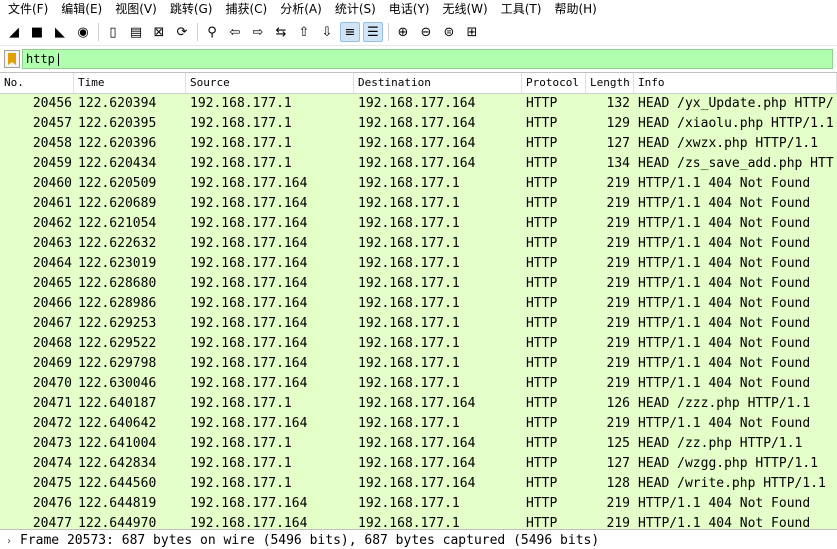 The image size is (837, 549). Describe the element at coordinates (138, 9) in the screenshot. I see `menu-item: 视图(V)` at that location.